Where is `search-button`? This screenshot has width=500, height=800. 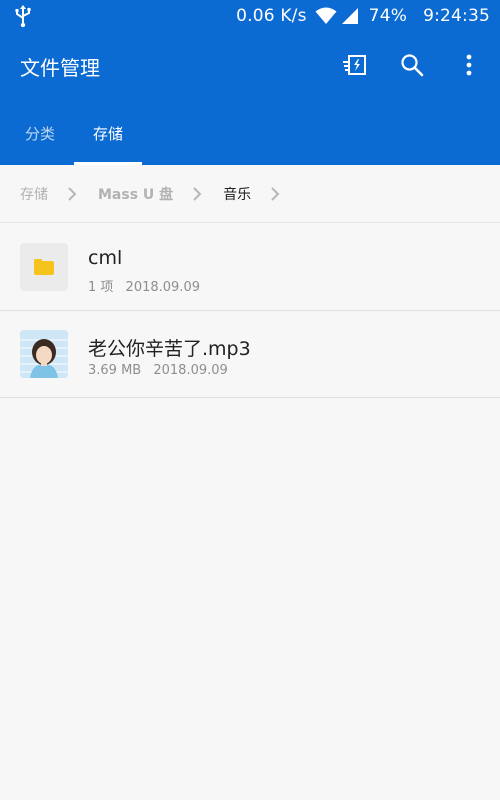
search-button is located at coordinates (412, 65).